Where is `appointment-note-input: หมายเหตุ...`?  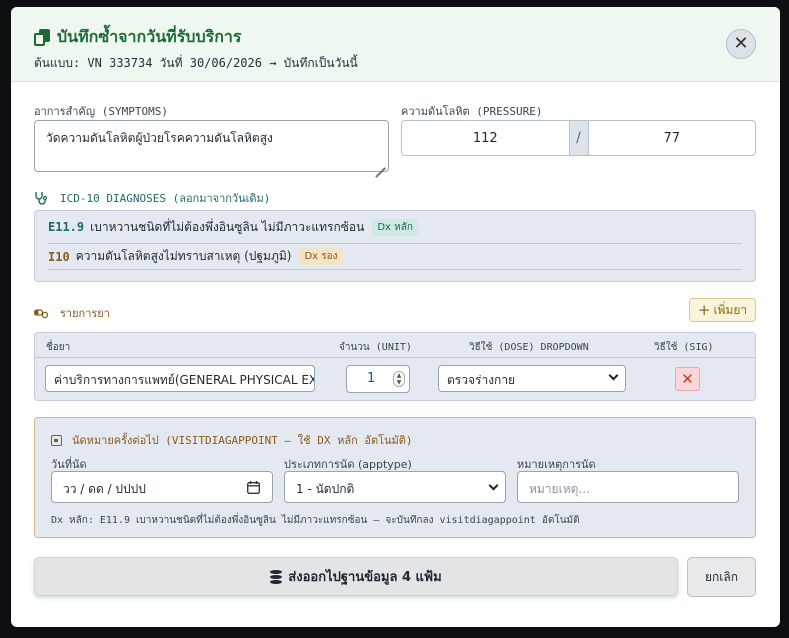
appointment-note-input: หมายเหตุ... is located at coordinates (628, 487).